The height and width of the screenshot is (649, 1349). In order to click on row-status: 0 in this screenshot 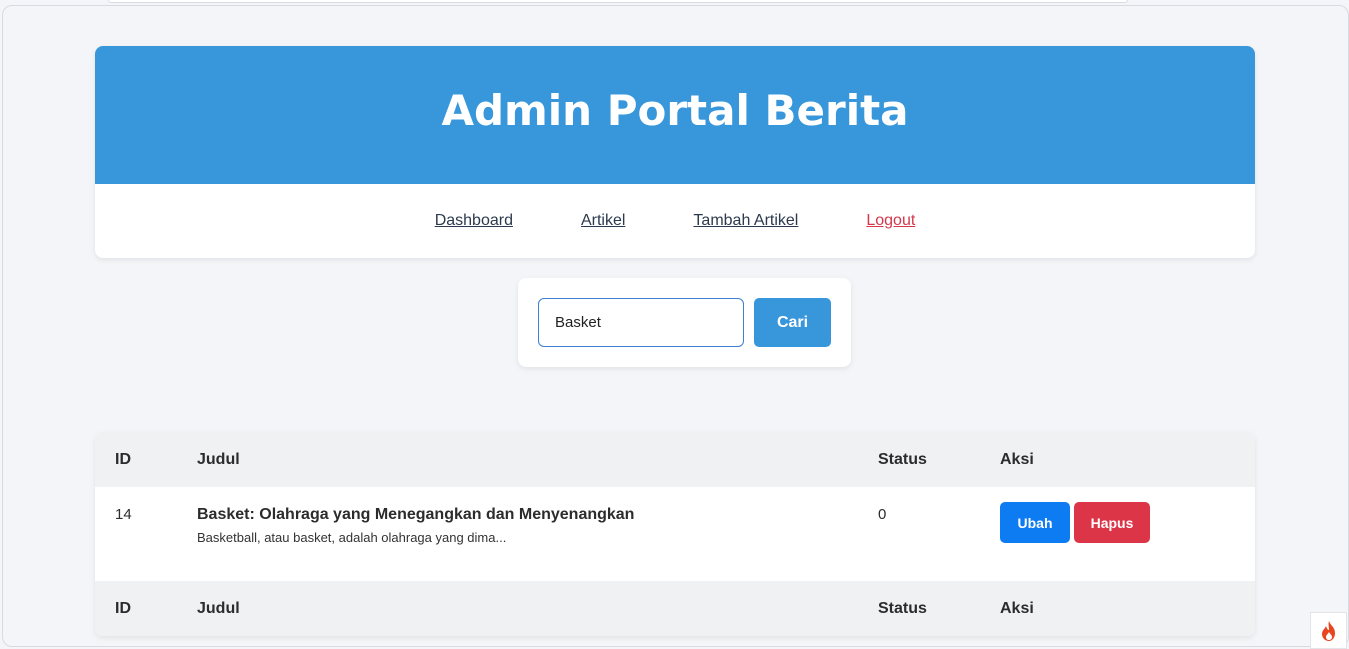, I will do `click(882, 514)`.